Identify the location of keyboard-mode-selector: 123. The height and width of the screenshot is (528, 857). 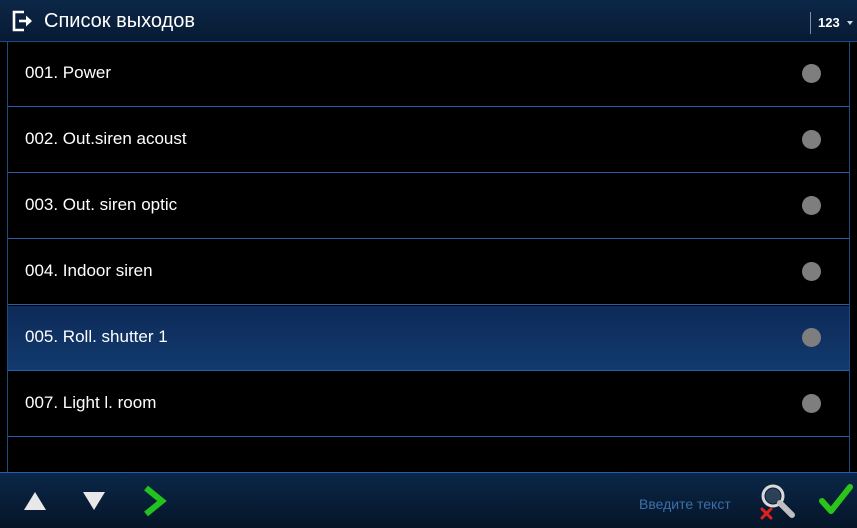
(829, 23).